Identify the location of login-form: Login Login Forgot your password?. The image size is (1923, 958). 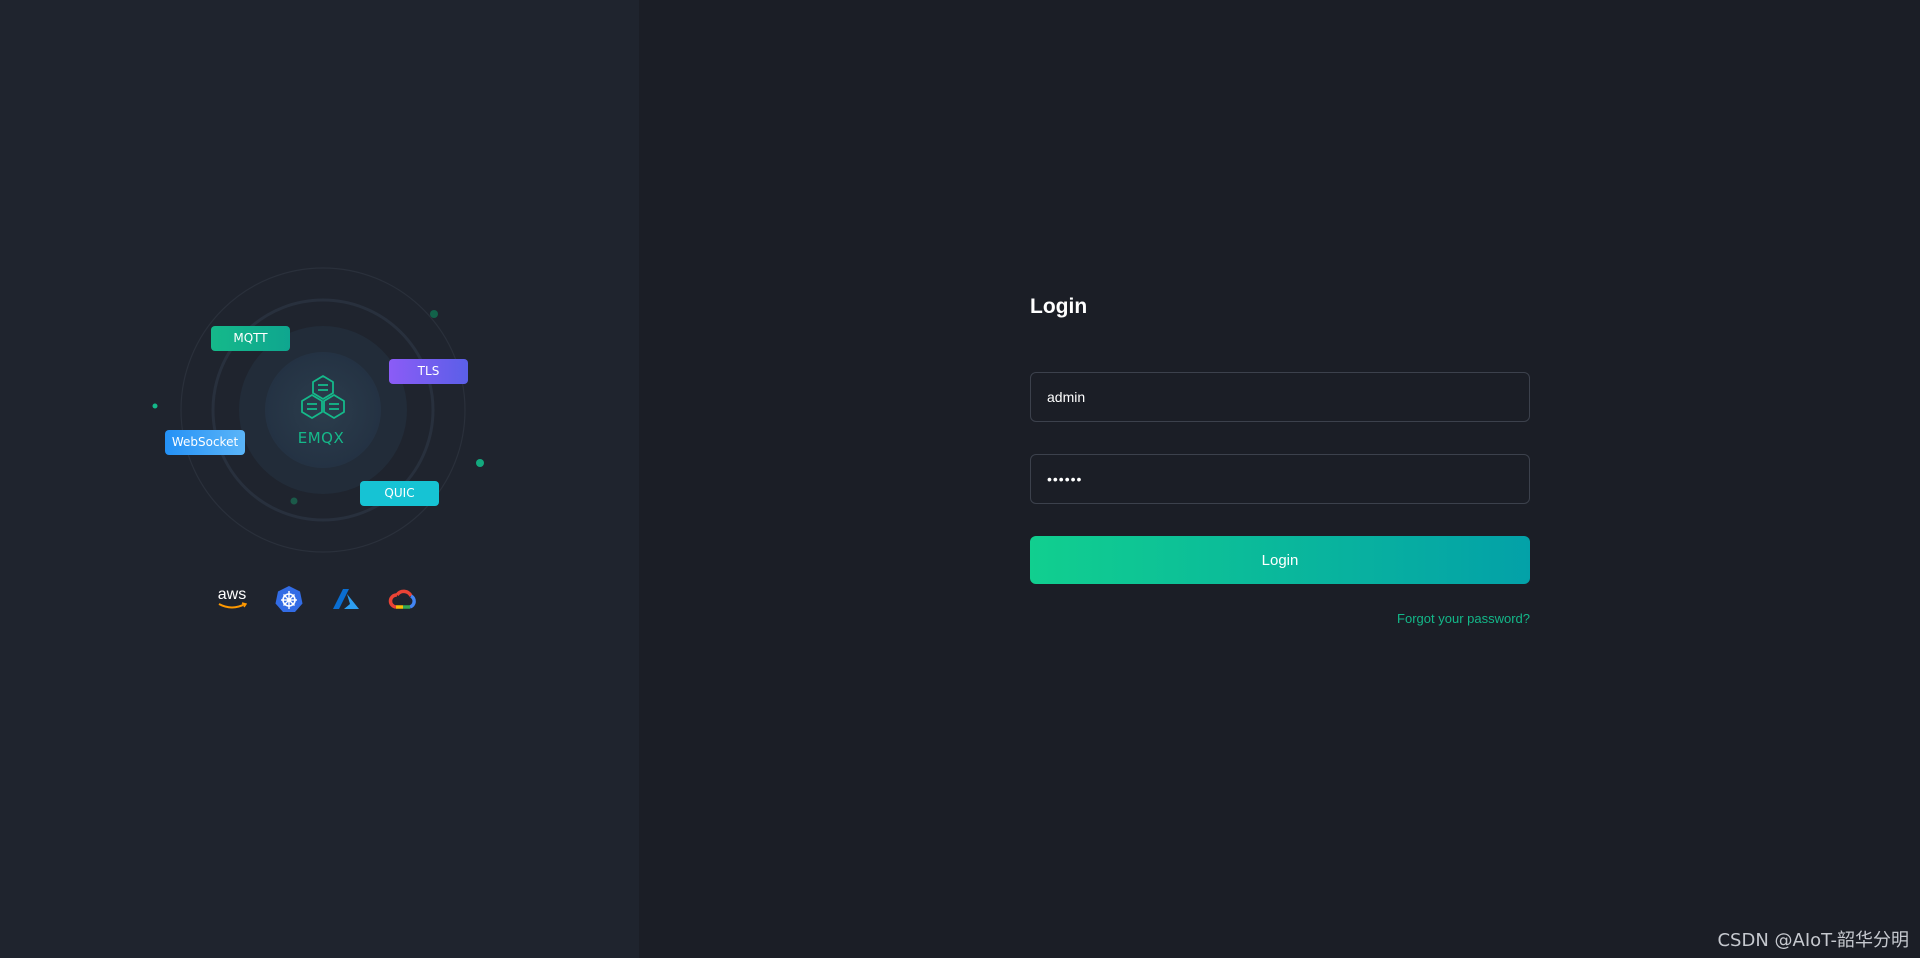
(1280, 460).